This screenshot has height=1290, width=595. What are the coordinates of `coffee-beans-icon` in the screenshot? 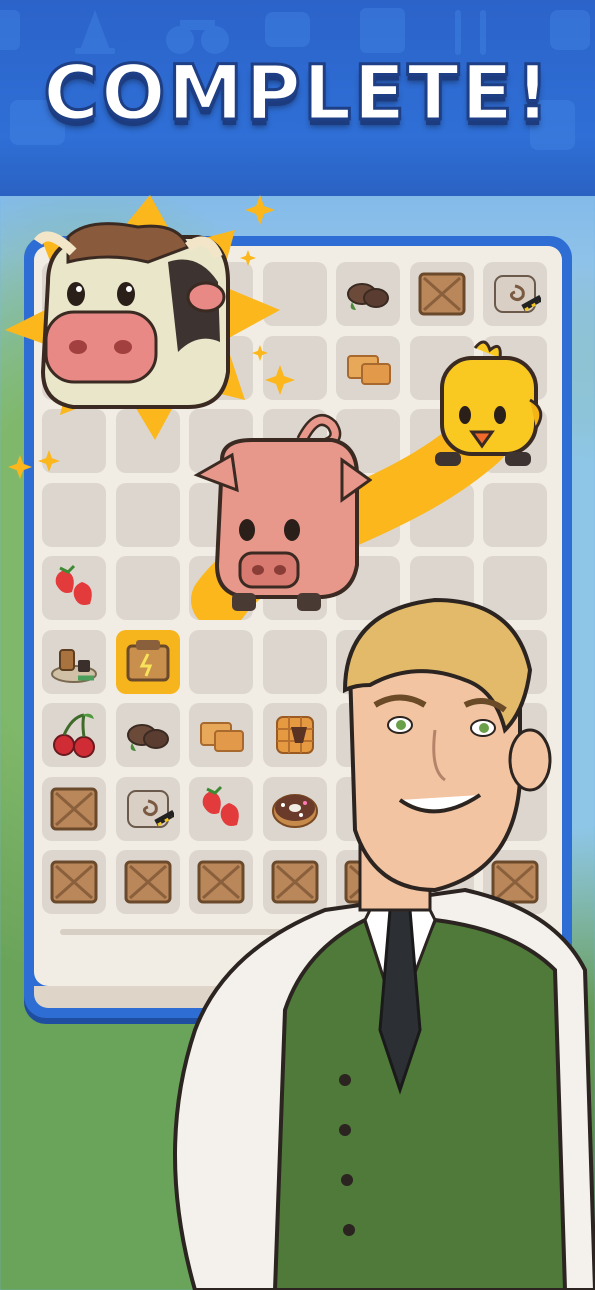 It's located at (368, 294).